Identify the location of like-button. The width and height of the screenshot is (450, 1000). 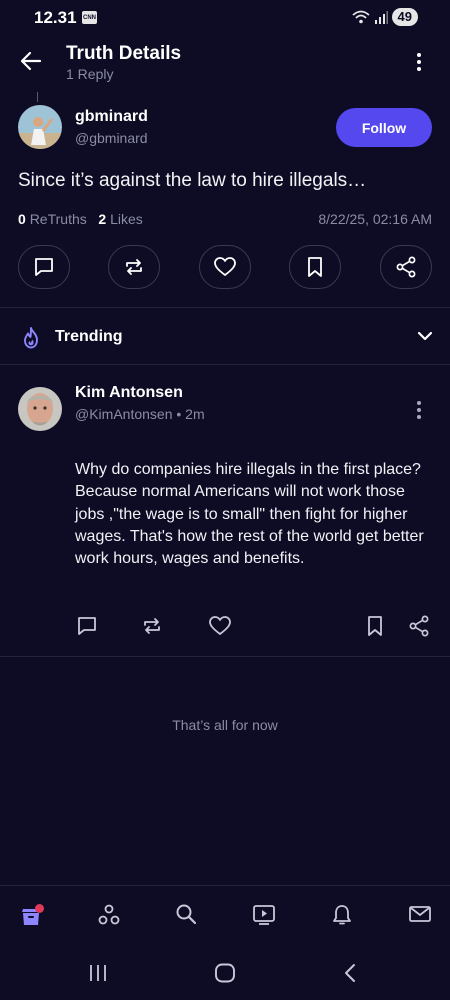
(225, 267).